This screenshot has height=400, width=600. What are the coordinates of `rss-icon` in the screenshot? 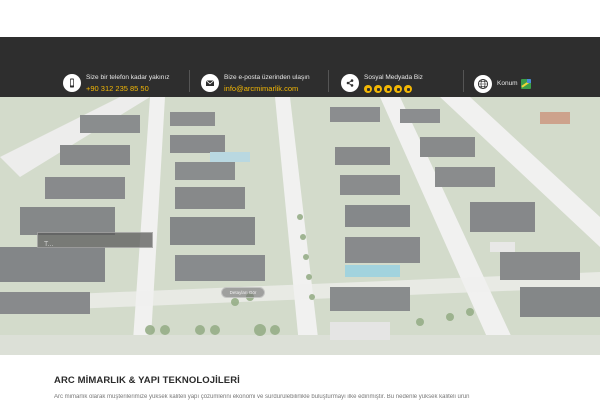 It's located at (408, 89).